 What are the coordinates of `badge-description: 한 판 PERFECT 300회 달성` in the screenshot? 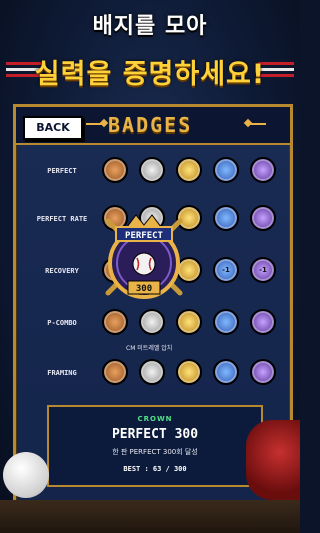 It's located at (155, 452).